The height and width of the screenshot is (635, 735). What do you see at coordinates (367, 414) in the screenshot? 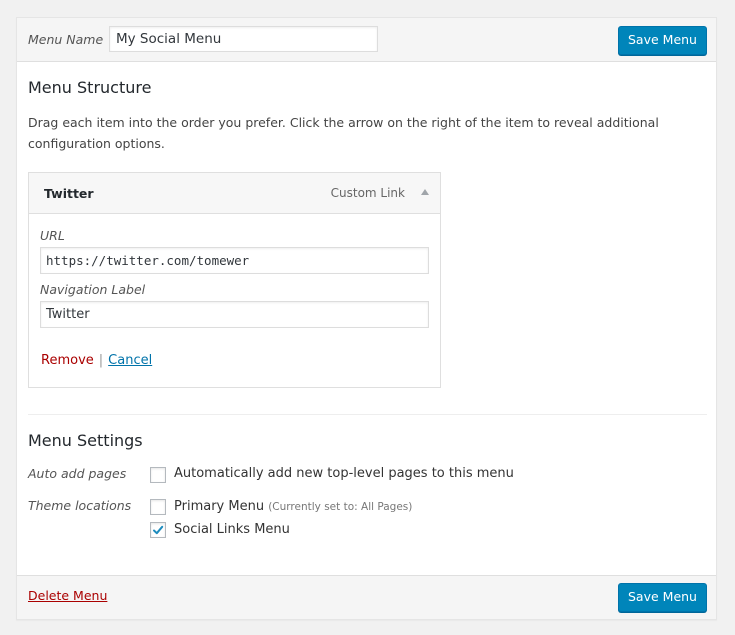
I see `section-divider` at bounding box center [367, 414].